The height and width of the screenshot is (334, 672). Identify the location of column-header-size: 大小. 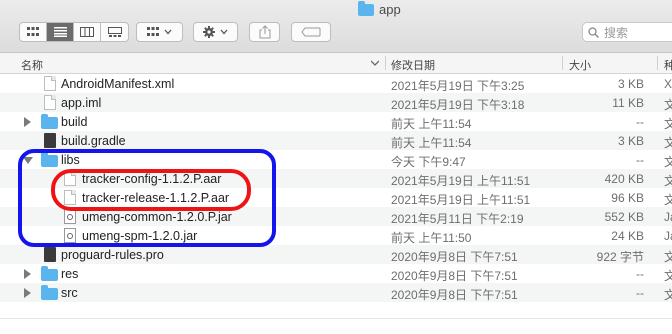
(580, 65).